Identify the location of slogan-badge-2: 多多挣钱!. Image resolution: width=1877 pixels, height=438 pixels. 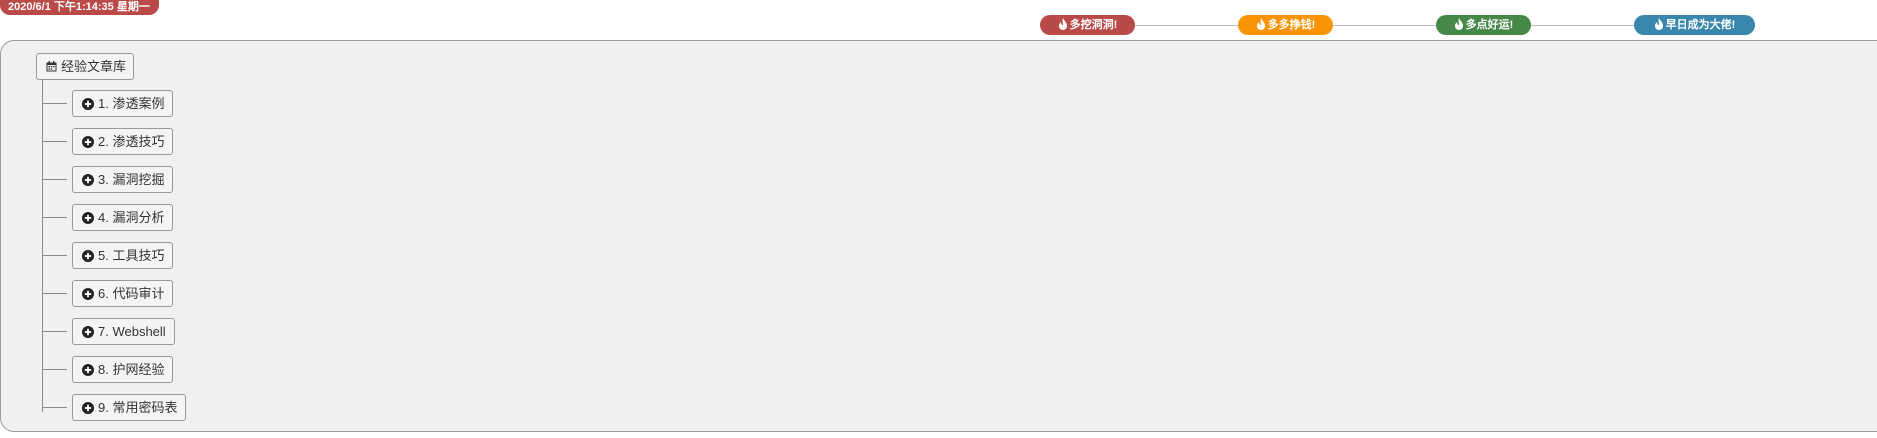
(1285, 25).